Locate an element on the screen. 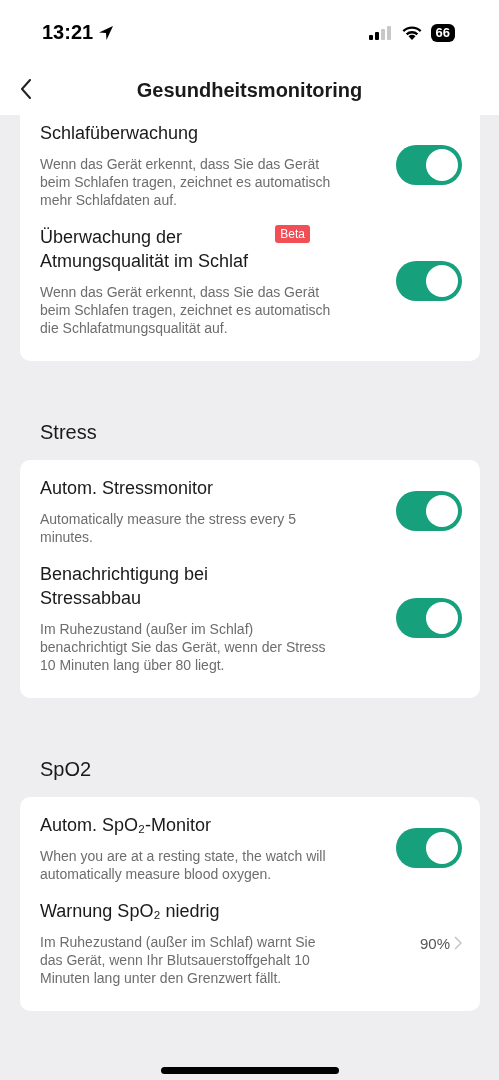 The height and width of the screenshot is (1080, 499). wifi-icon is located at coordinates (411, 32).